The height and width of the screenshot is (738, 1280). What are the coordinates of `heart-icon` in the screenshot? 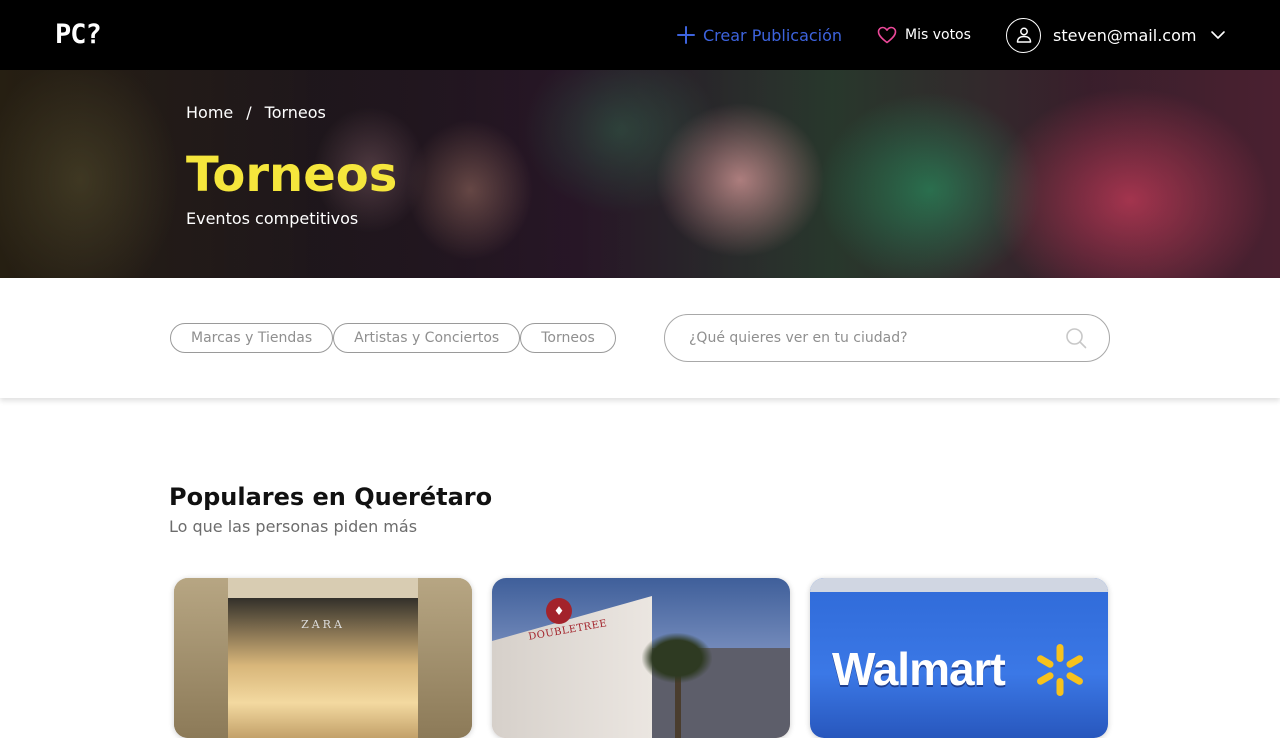 It's located at (887, 35).